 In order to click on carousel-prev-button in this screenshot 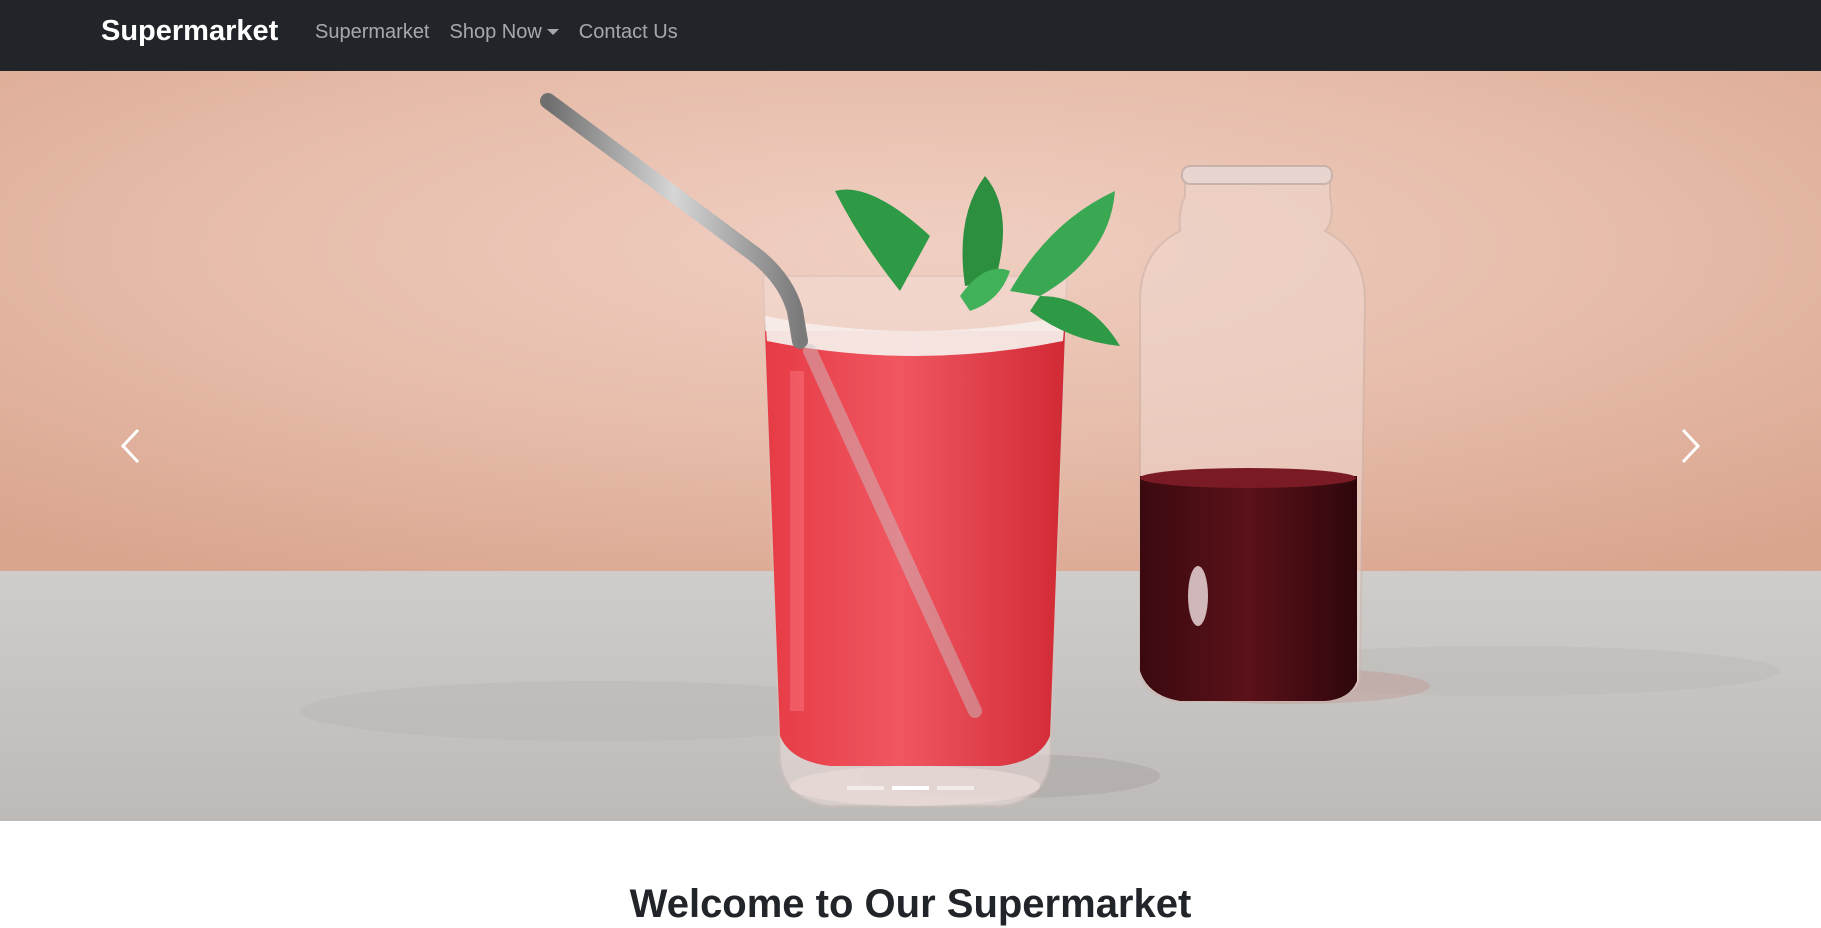, I will do `click(130, 446)`.